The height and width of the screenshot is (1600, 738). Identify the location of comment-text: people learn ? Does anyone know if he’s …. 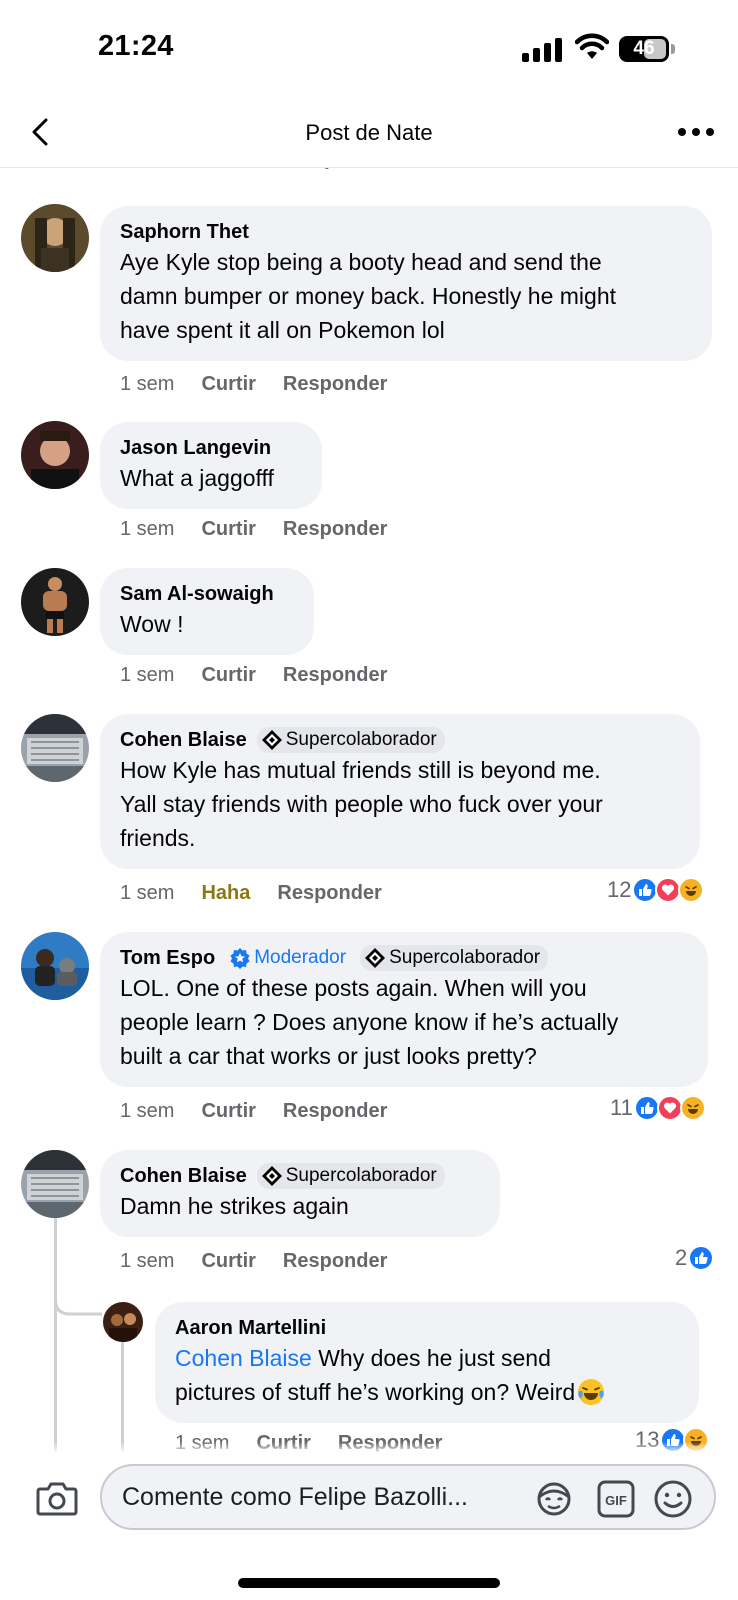
(369, 1022).